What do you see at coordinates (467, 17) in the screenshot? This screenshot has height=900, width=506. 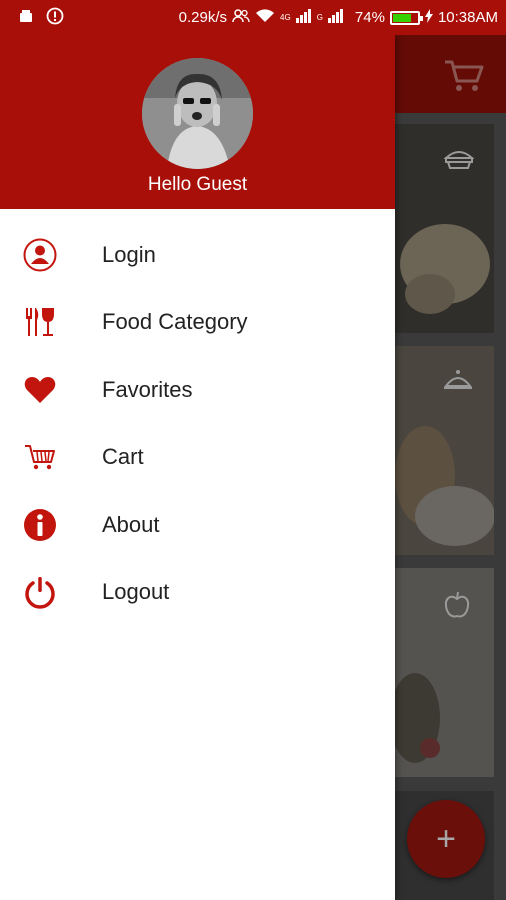 I see `clock: 10:38AM` at bounding box center [467, 17].